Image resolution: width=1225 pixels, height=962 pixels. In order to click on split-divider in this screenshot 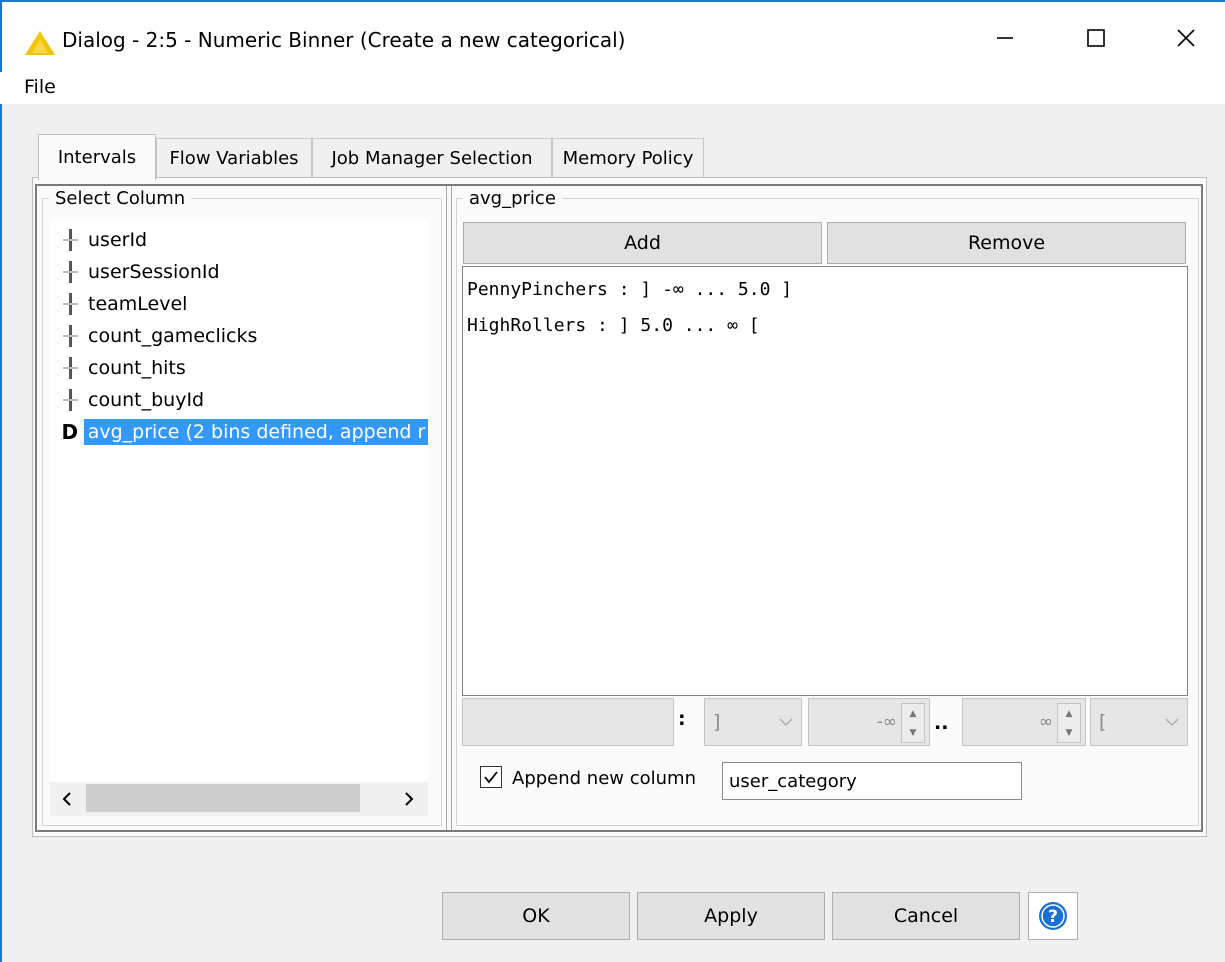, I will do `click(449, 508)`.